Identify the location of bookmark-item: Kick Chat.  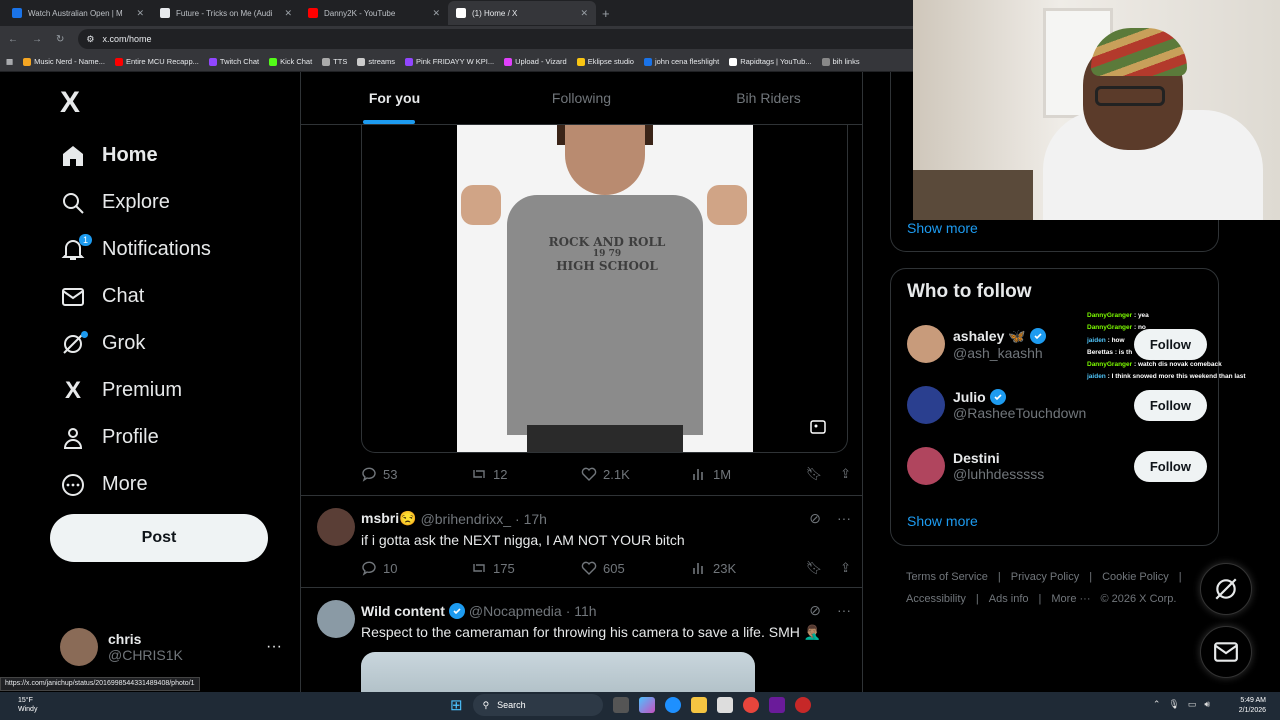
(290, 61).